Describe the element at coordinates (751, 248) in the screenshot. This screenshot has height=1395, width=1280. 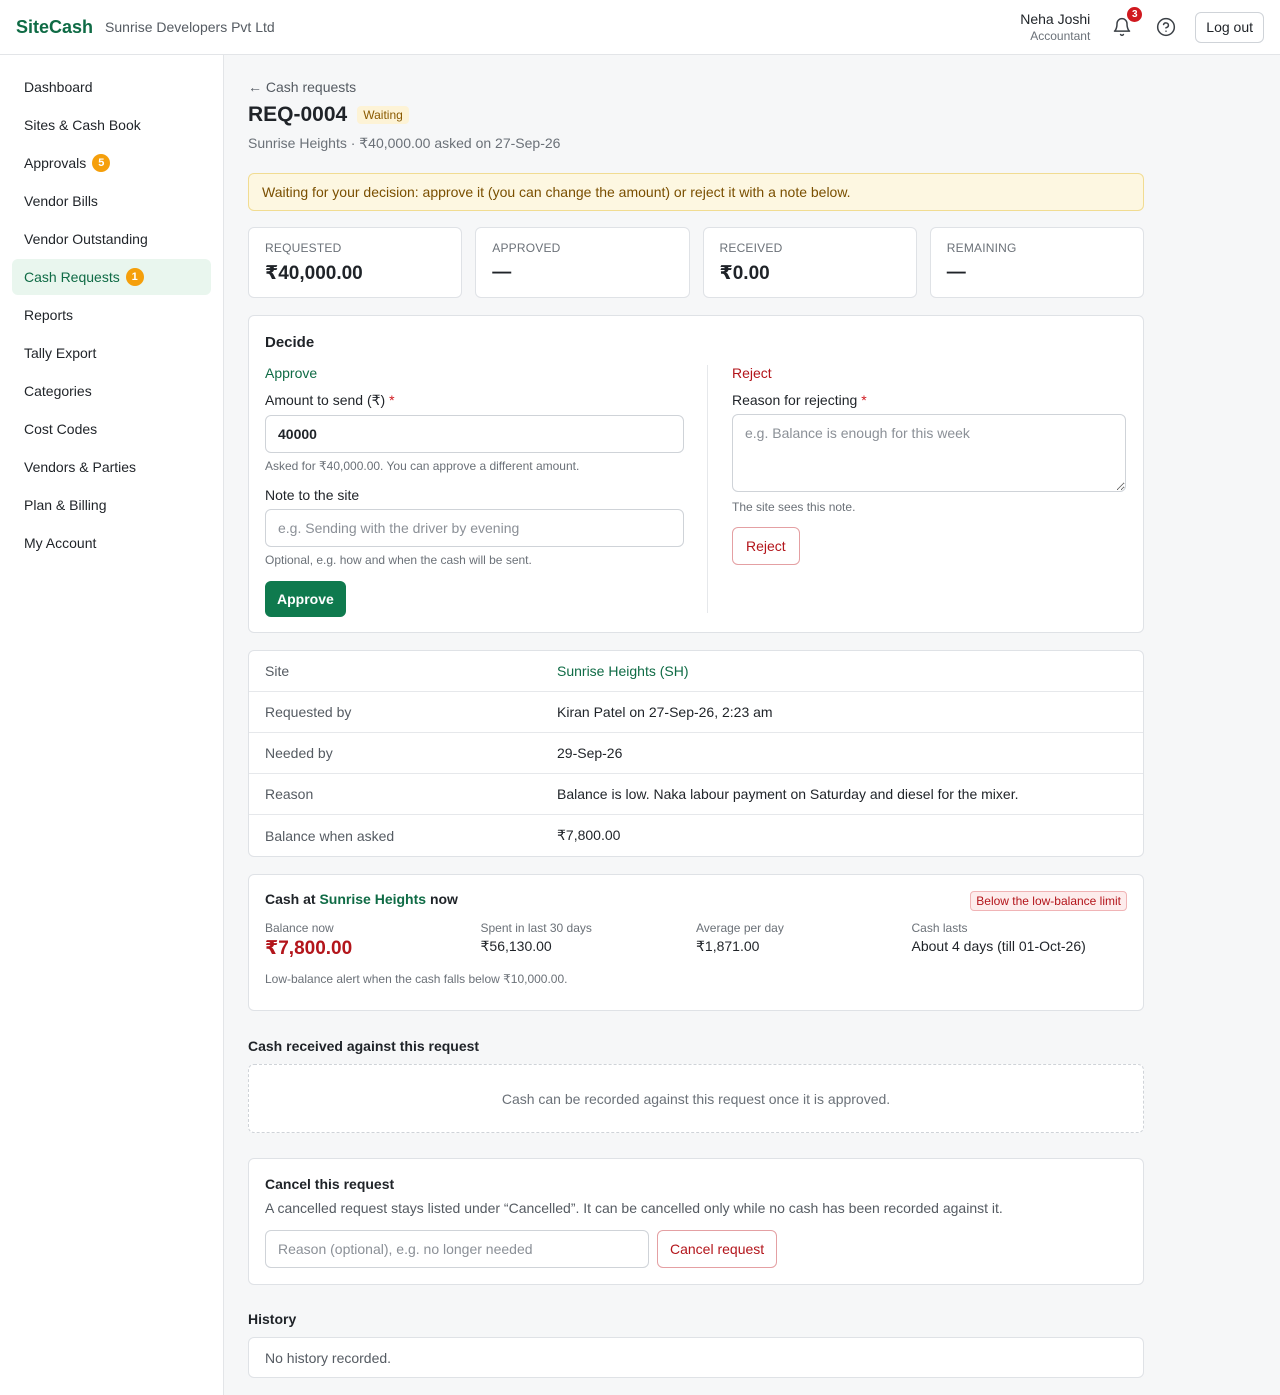
I see `stat-label: RECEIVED` at that location.